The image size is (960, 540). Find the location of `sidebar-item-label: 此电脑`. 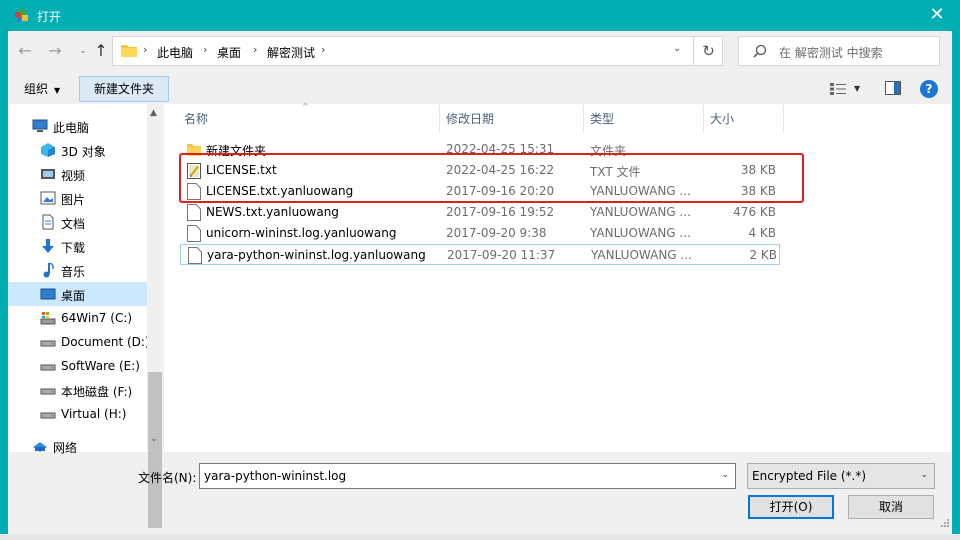

sidebar-item-label: 此电脑 is located at coordinates (71, 128).